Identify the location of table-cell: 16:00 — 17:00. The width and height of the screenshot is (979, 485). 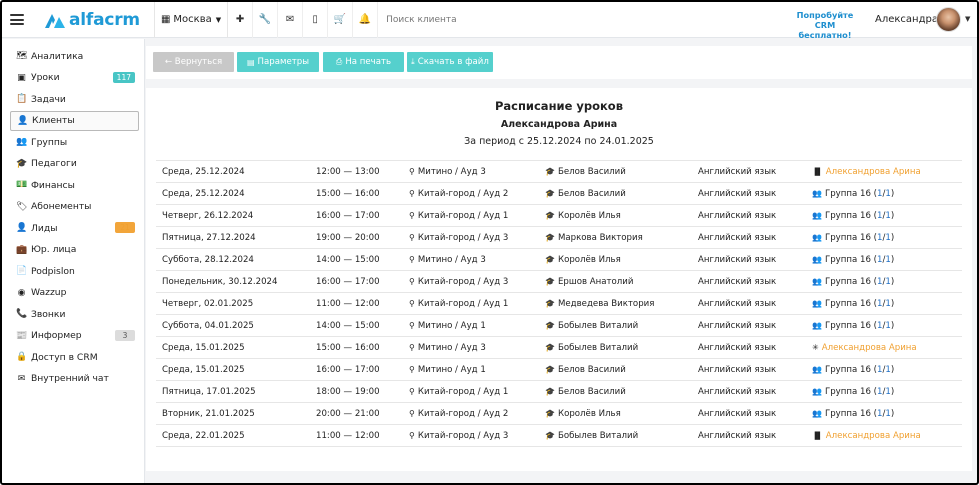
(362, 215).